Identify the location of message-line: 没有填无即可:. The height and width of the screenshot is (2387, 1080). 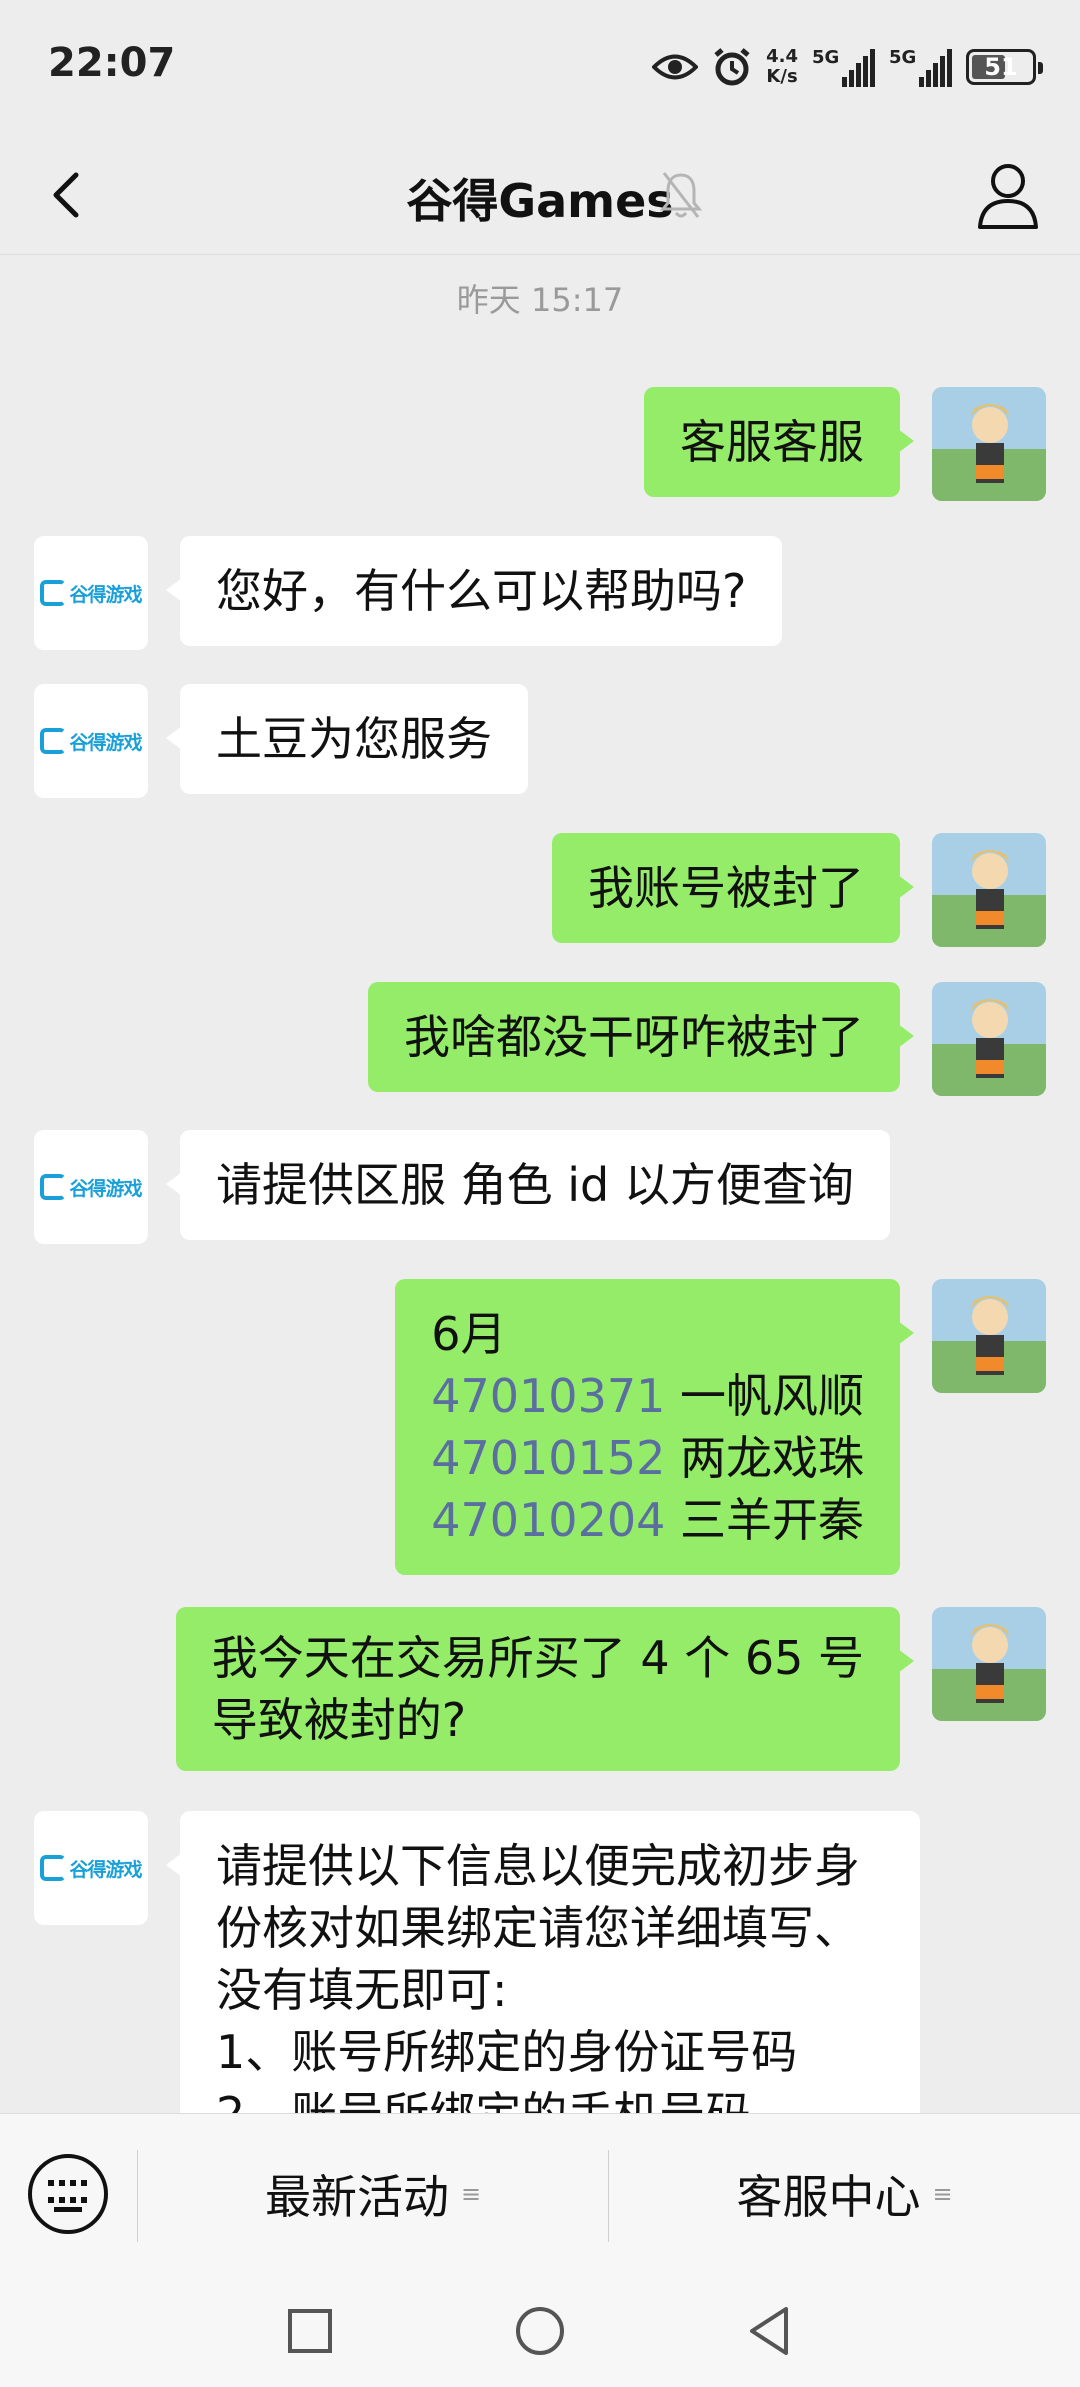
(362, 1990).